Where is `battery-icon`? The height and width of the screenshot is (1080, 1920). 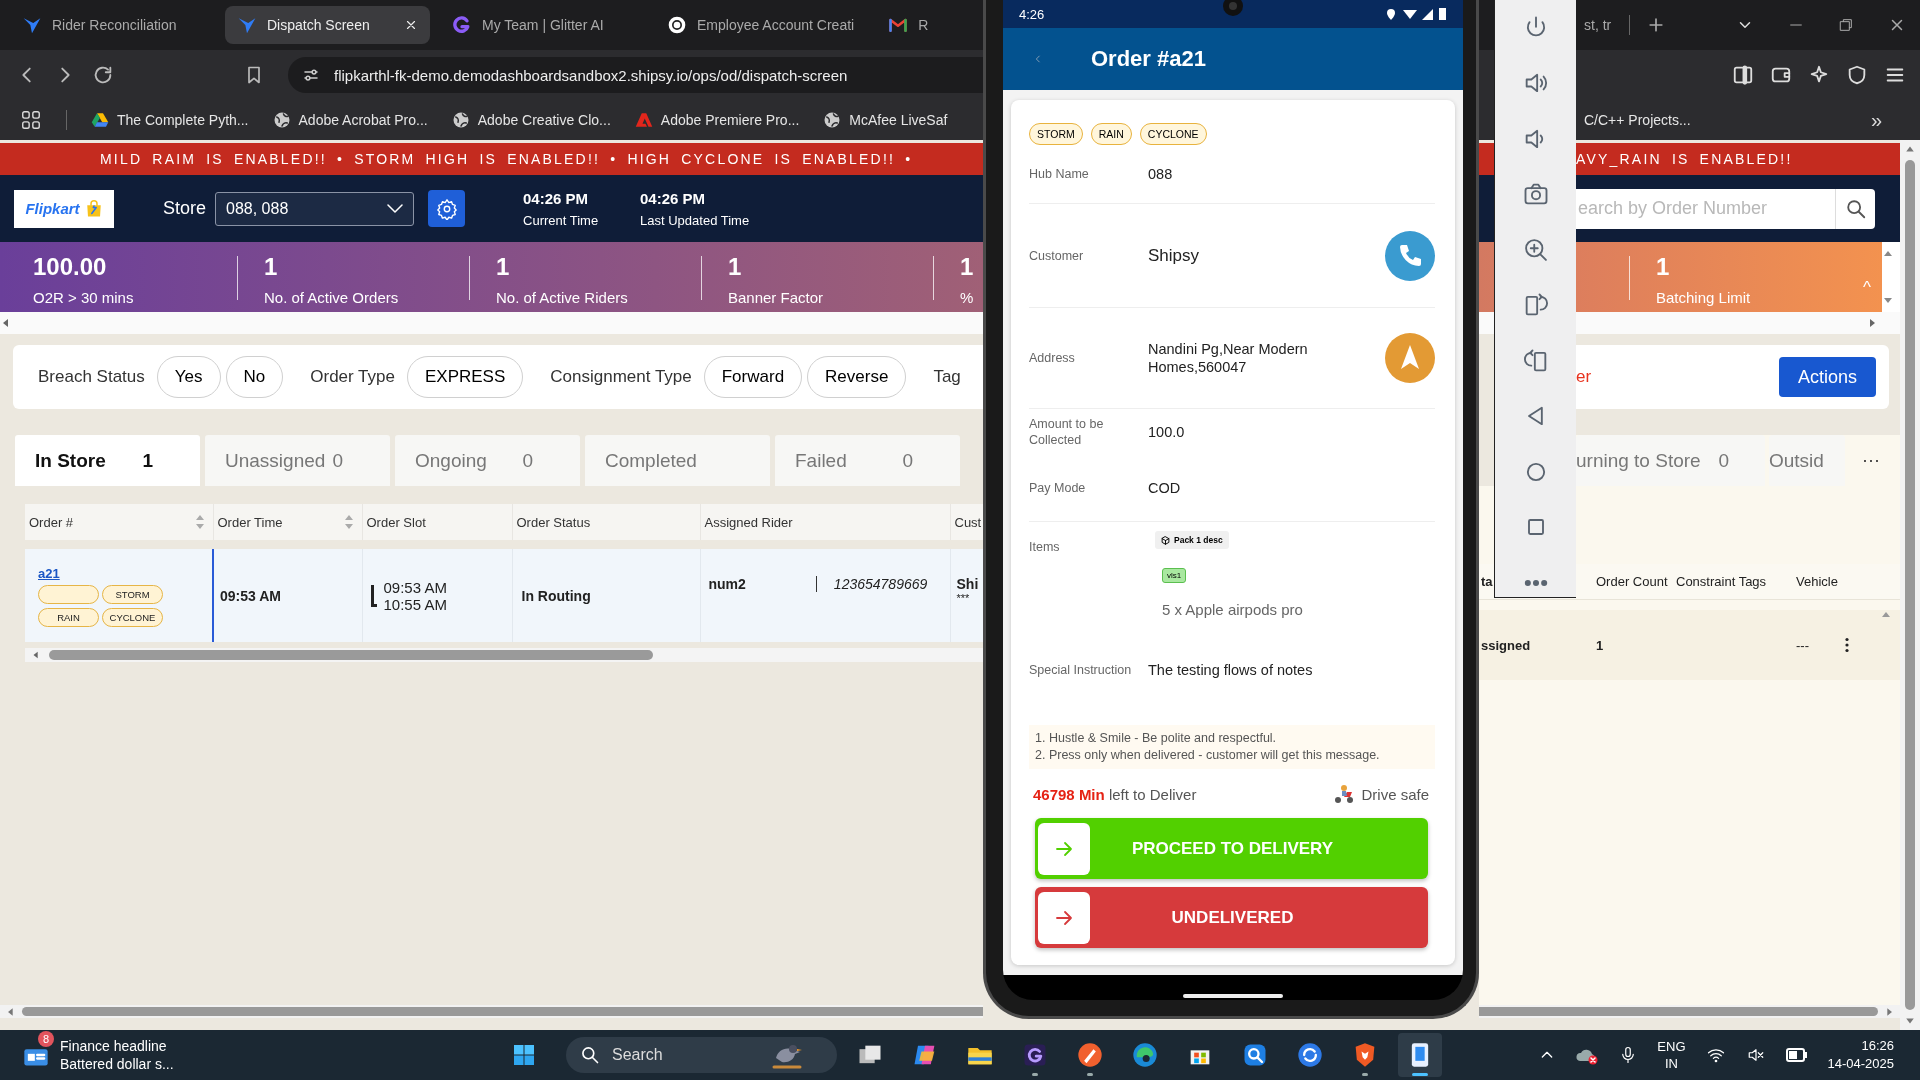
battery-icon is located at coordinates (1796, 1055).